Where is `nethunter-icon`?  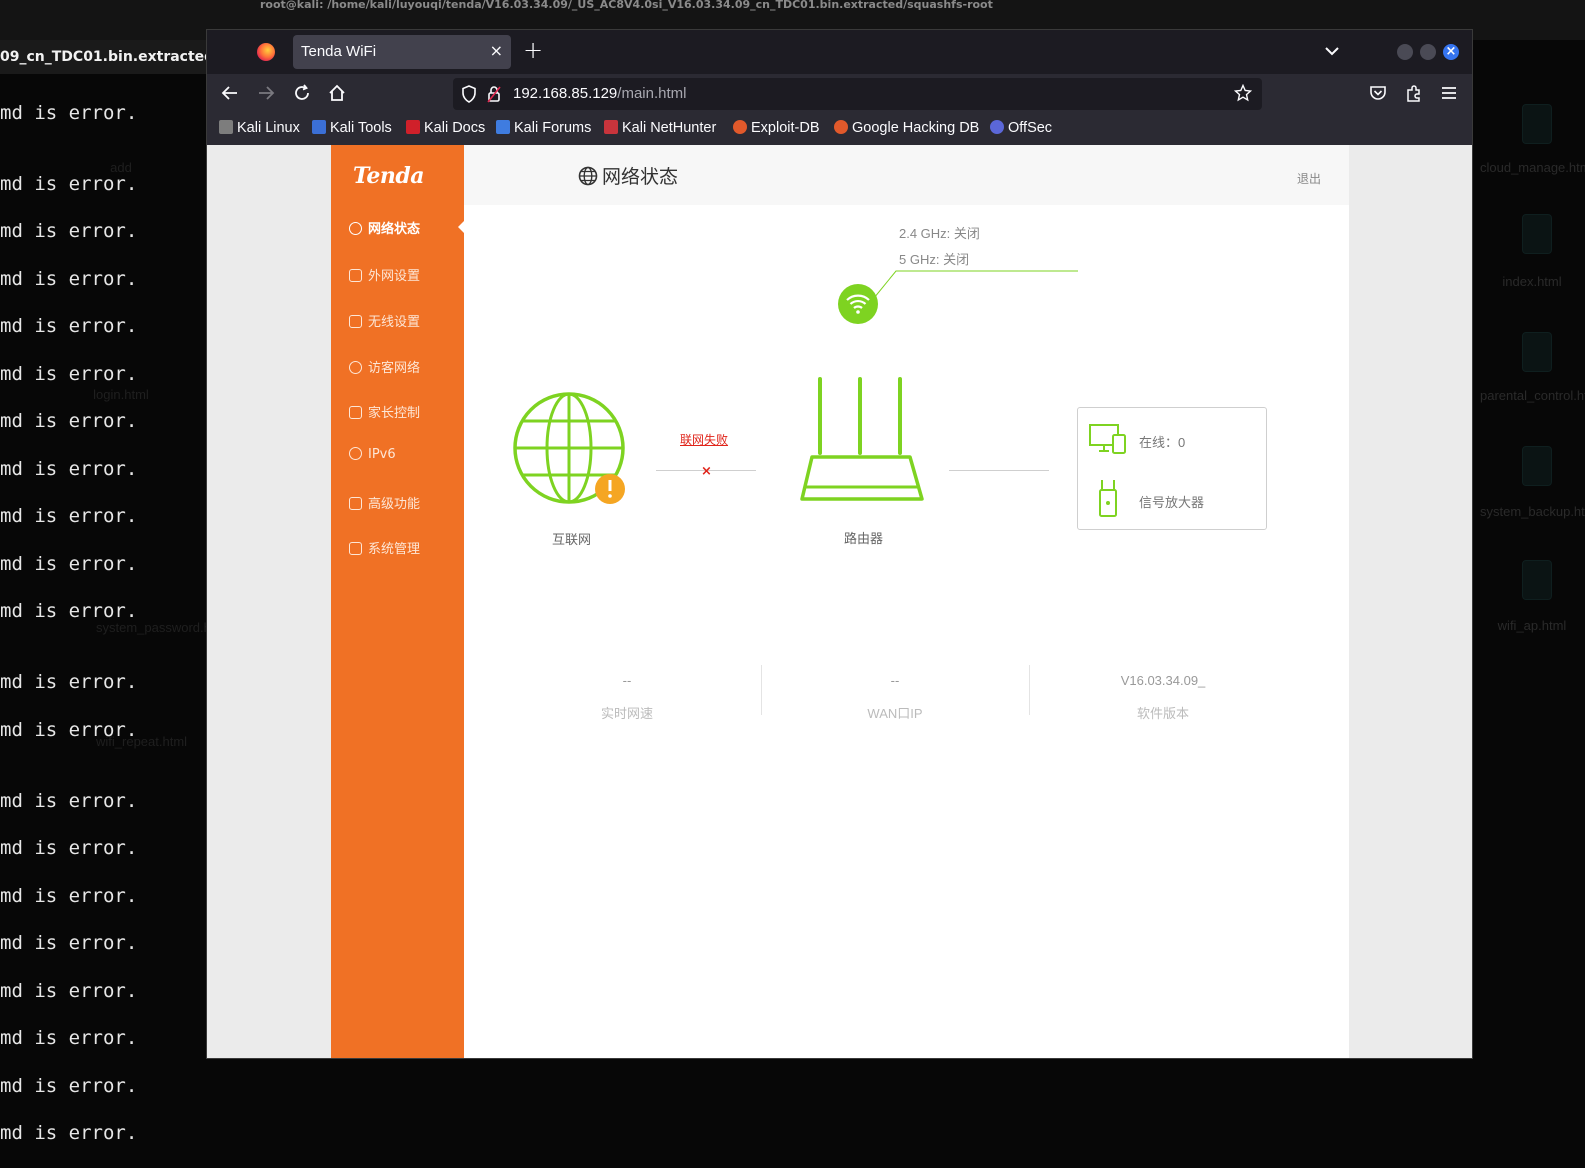
nethunter-icon is located at coordinates (611, 127).